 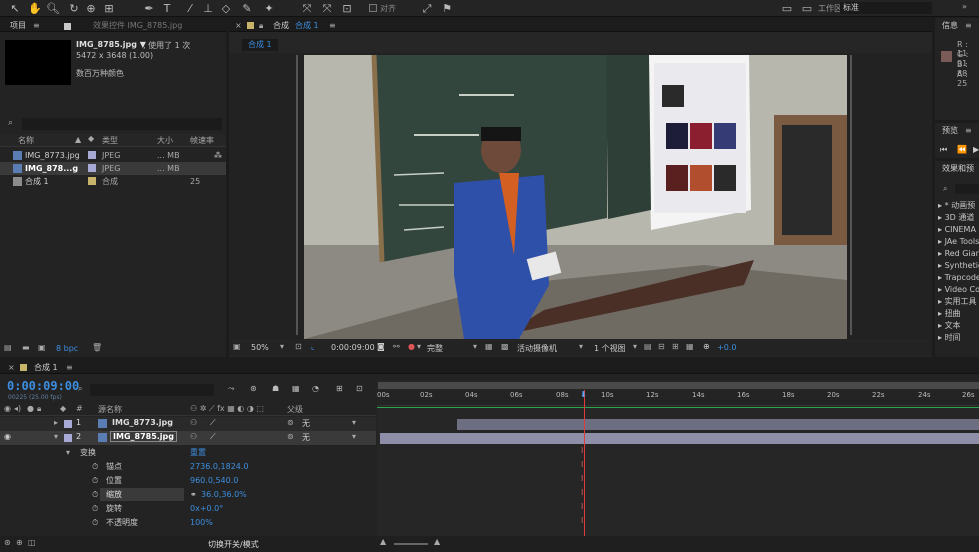 I want to click on graph-editor-icon: ⊞, so click(x=339, y=388).